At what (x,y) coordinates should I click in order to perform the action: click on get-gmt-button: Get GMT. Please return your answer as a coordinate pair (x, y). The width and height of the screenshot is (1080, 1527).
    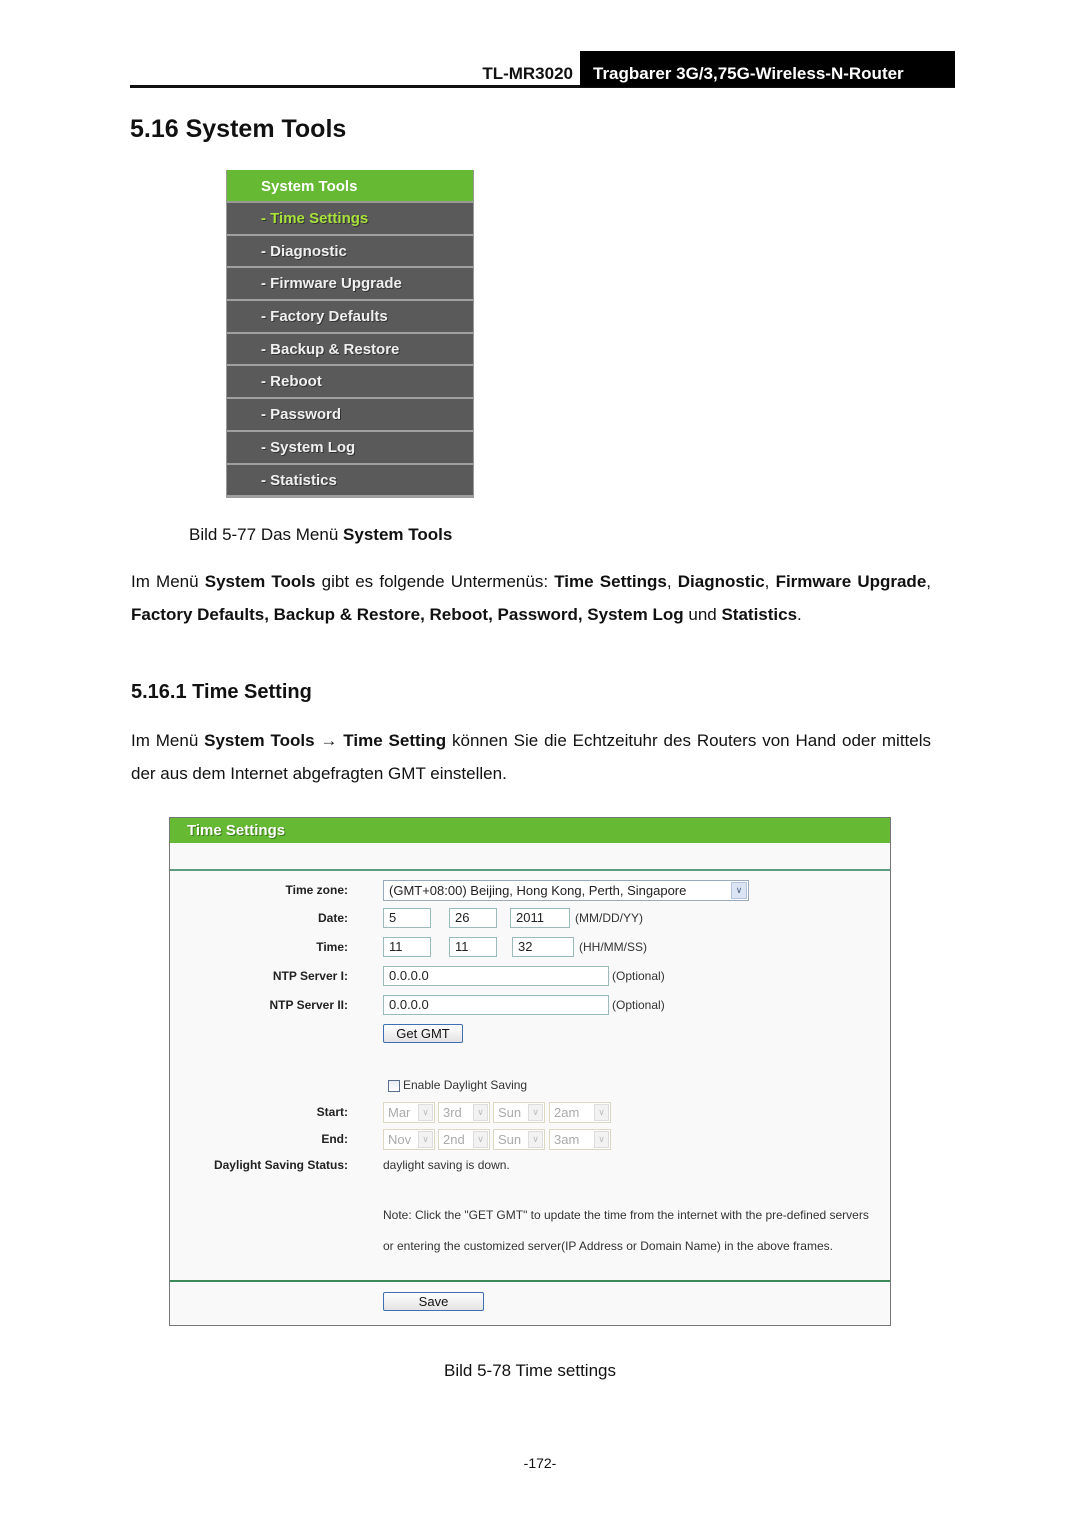
    Looking at the image, I should click on (423, 1033).